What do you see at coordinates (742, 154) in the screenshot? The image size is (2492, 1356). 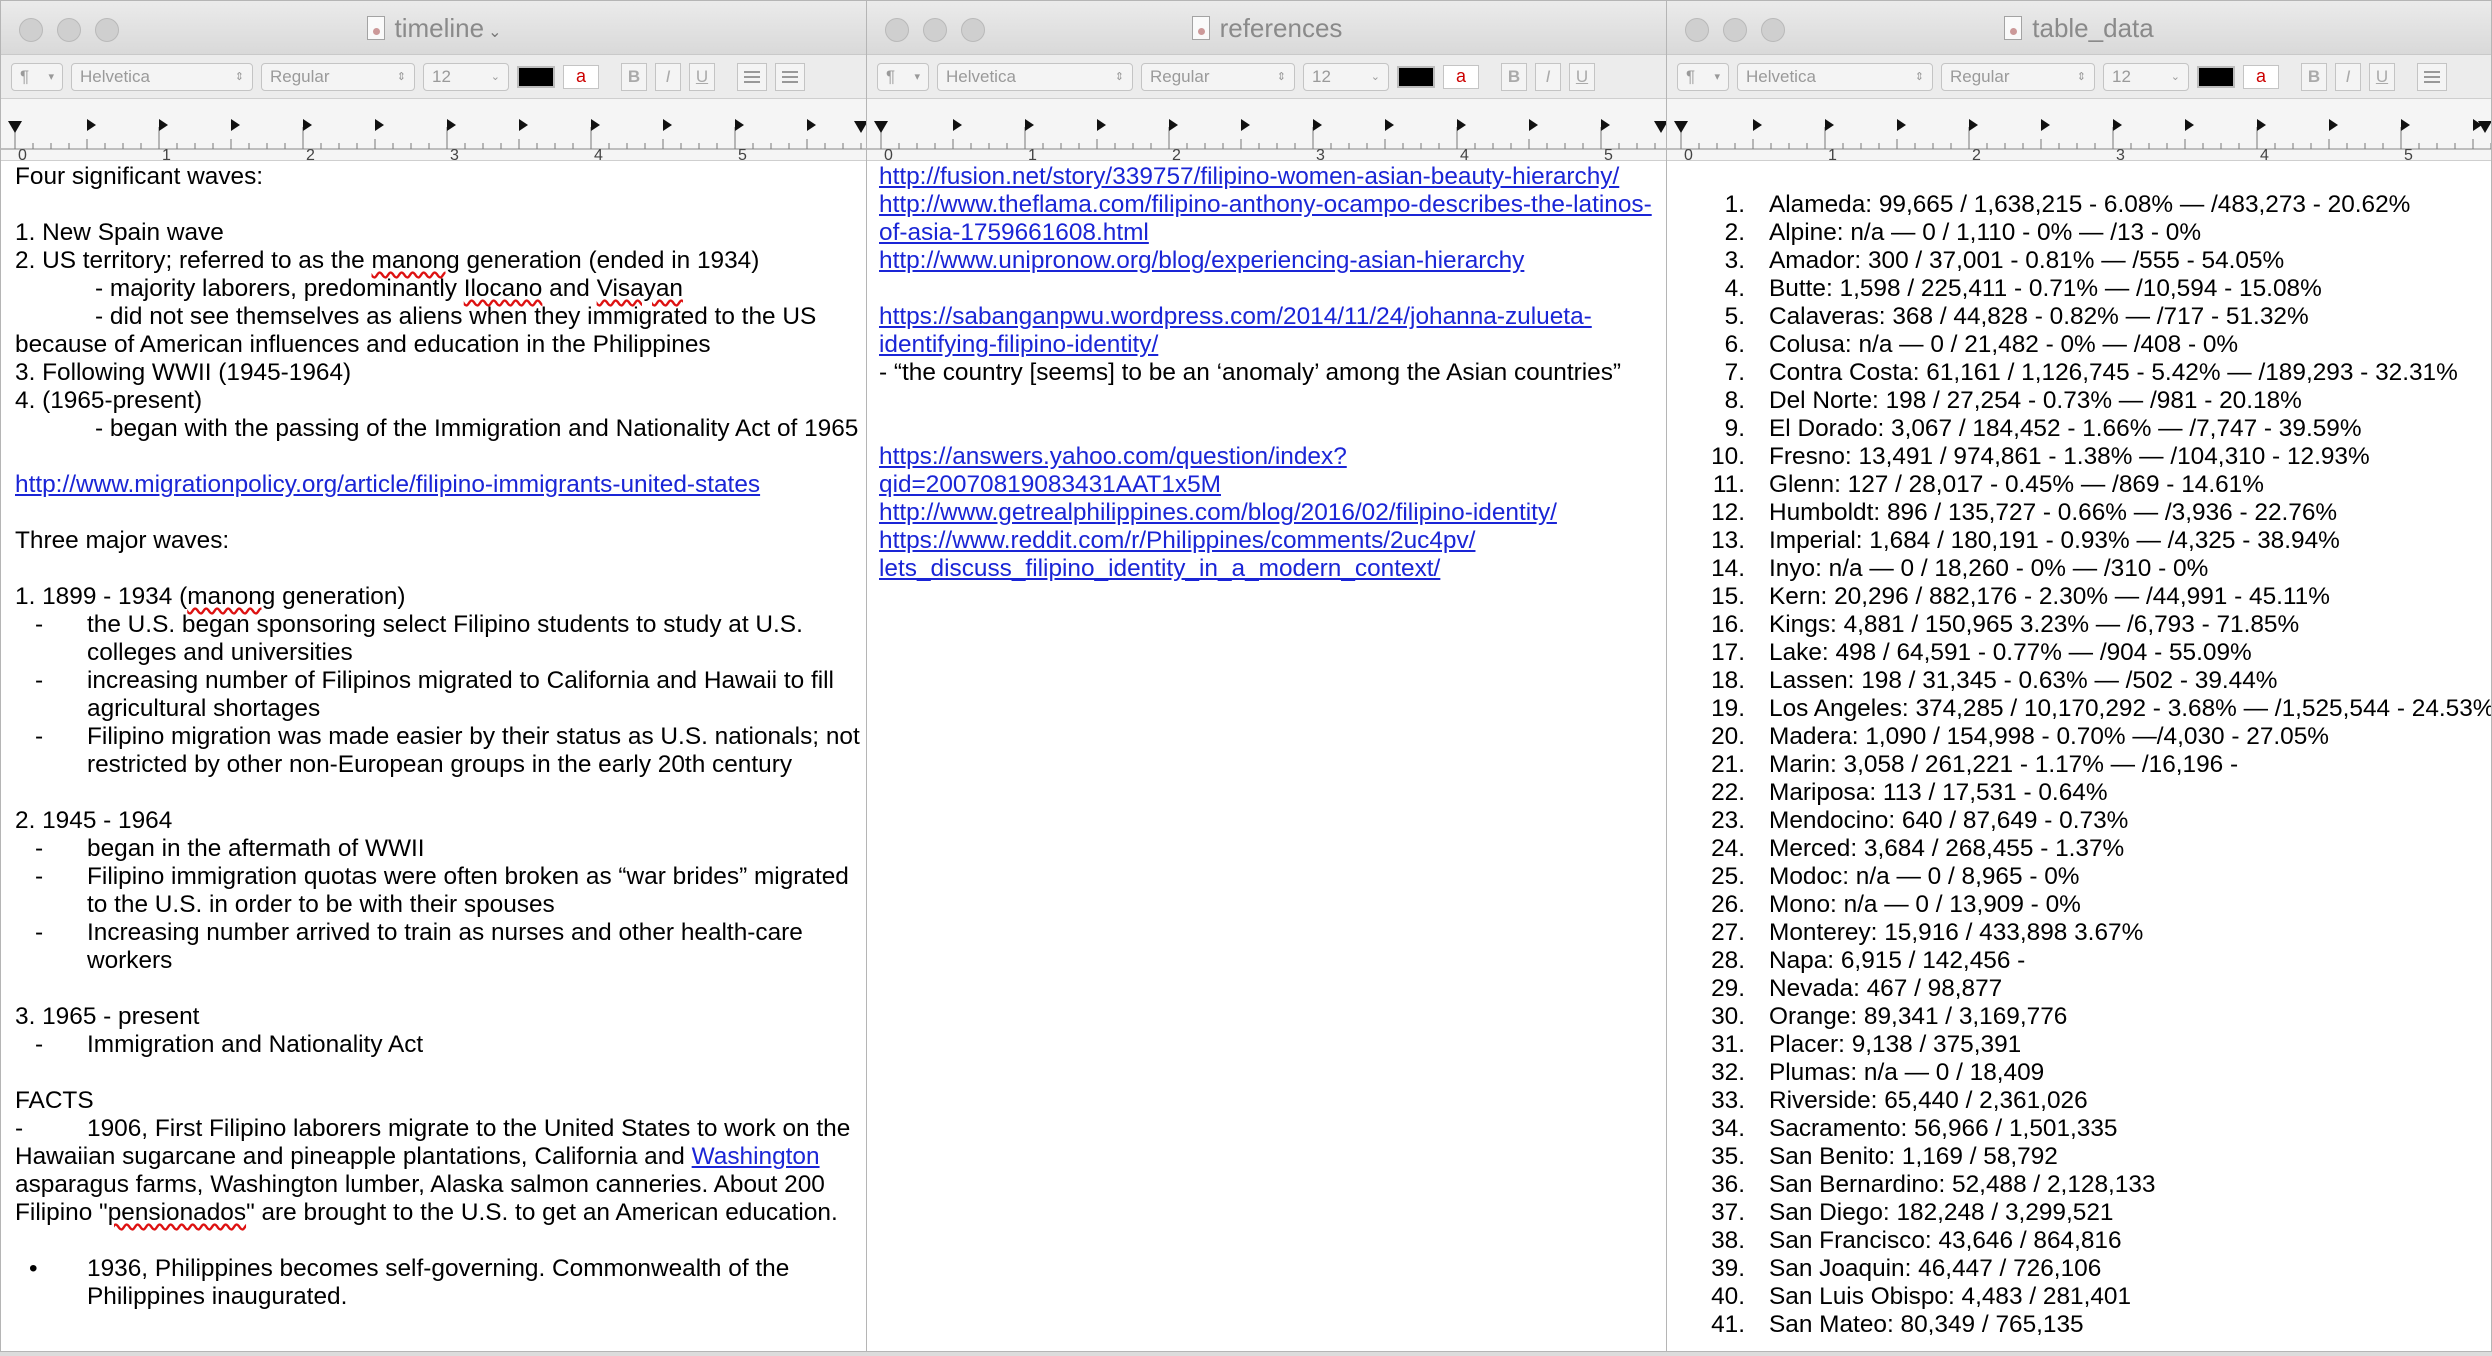 I see `ruler-label: 5` at bounding box center [742, 154].